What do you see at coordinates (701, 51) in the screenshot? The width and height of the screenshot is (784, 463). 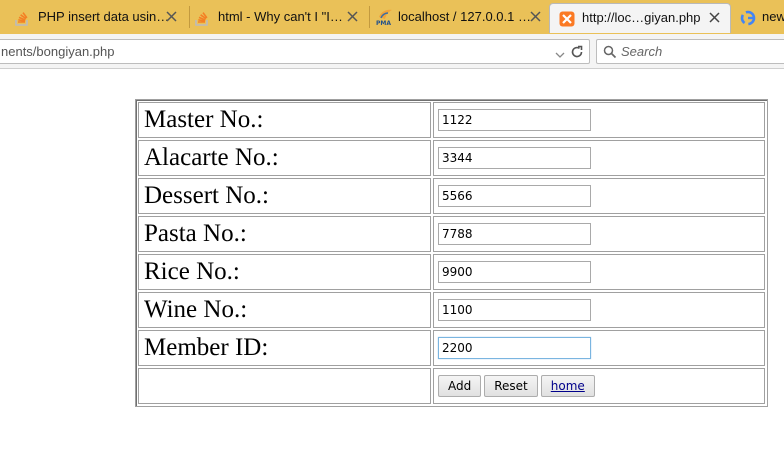 I see `search-input` at bounding box center [701, 51].